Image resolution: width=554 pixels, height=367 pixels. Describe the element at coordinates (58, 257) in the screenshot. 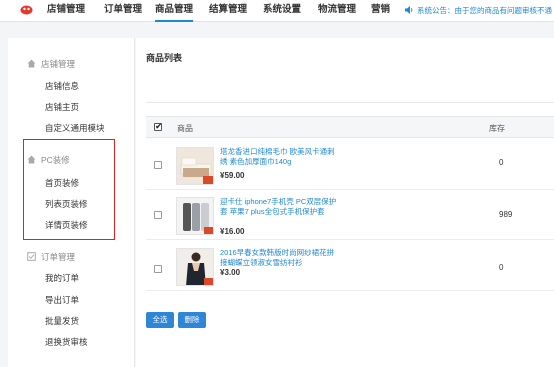

I see `sidebar-group-title: 订单管理` at that location.